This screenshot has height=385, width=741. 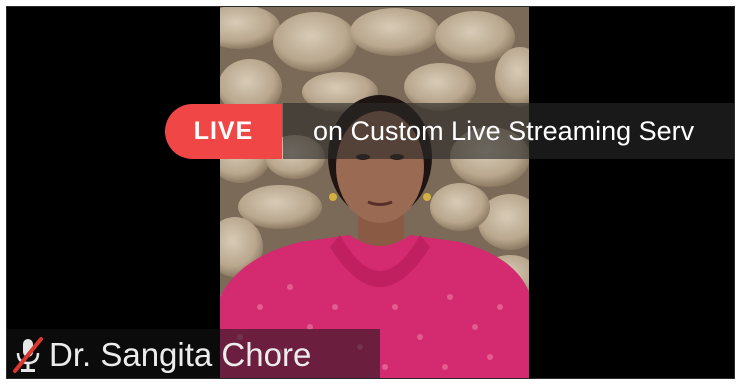 I want to click on streaming-ticker: on Custom Live Streaming Serv, so click(x=508, y=131).